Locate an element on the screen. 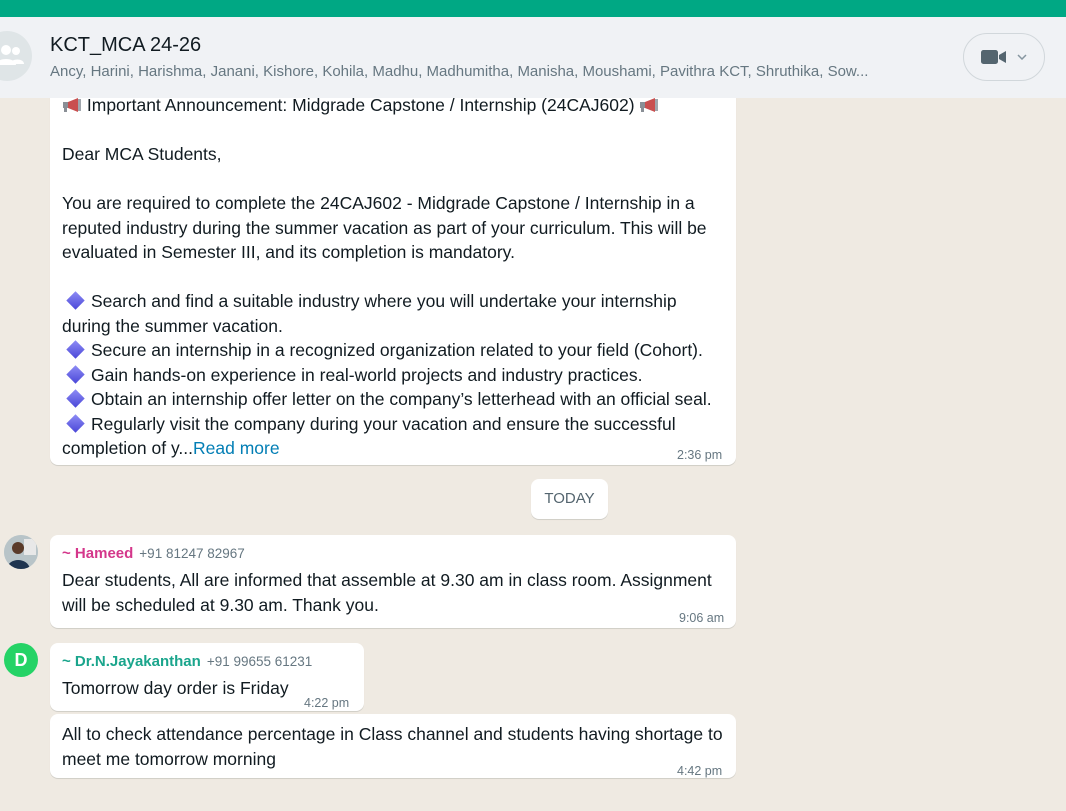 The width and height of the screenshot is (1066, 811). sender-line: ~ Dr.N.Jayakanthan +91 99655 61231 is located at coordinates (212, 662).